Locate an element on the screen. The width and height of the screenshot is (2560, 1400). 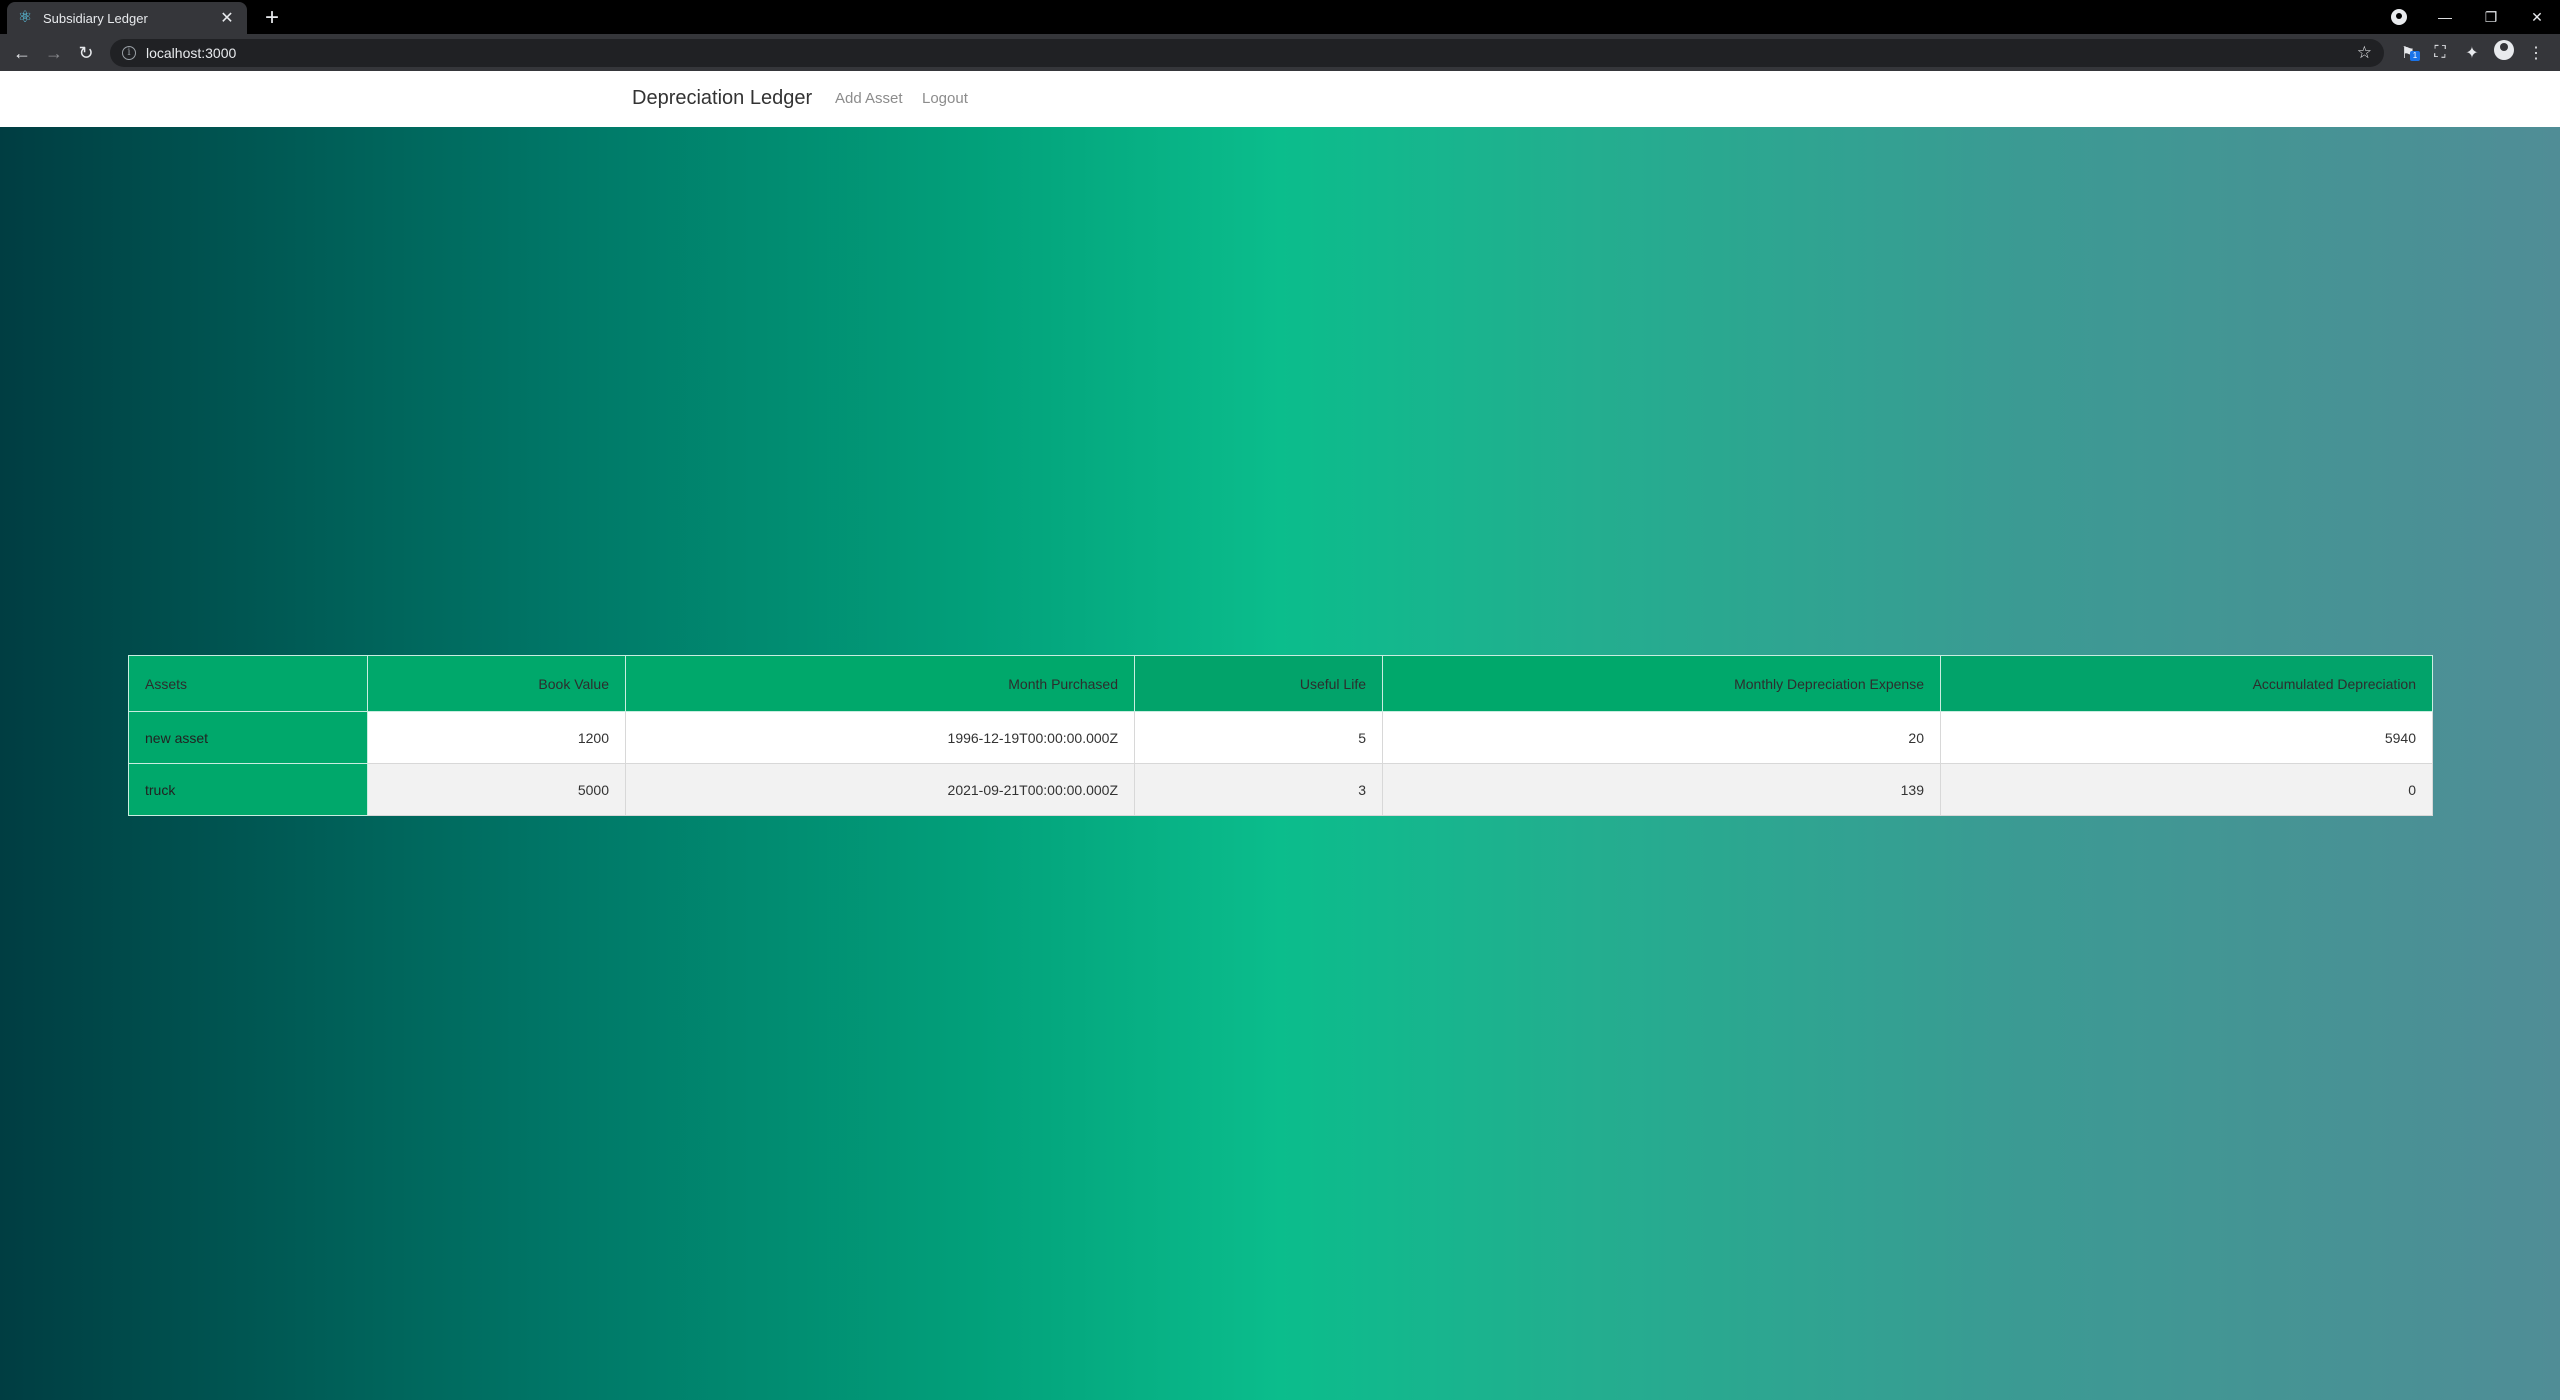
profile-avatar is located at coordinates (2504, 52).